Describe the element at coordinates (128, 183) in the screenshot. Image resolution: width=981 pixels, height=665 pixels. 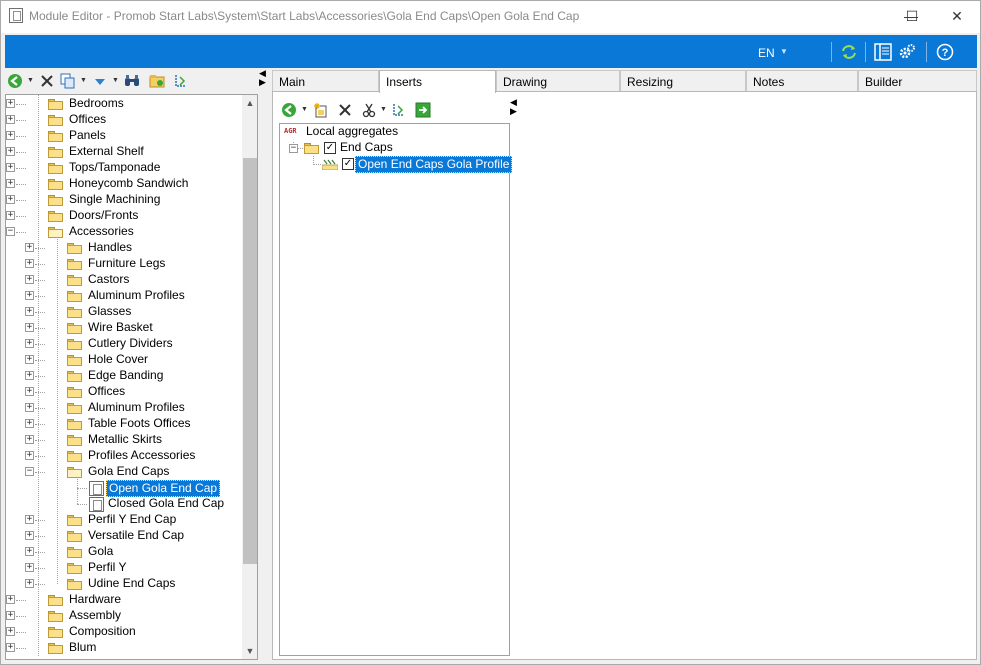
I see `tree-item-label: Honeycomb Sandwich` at that location.